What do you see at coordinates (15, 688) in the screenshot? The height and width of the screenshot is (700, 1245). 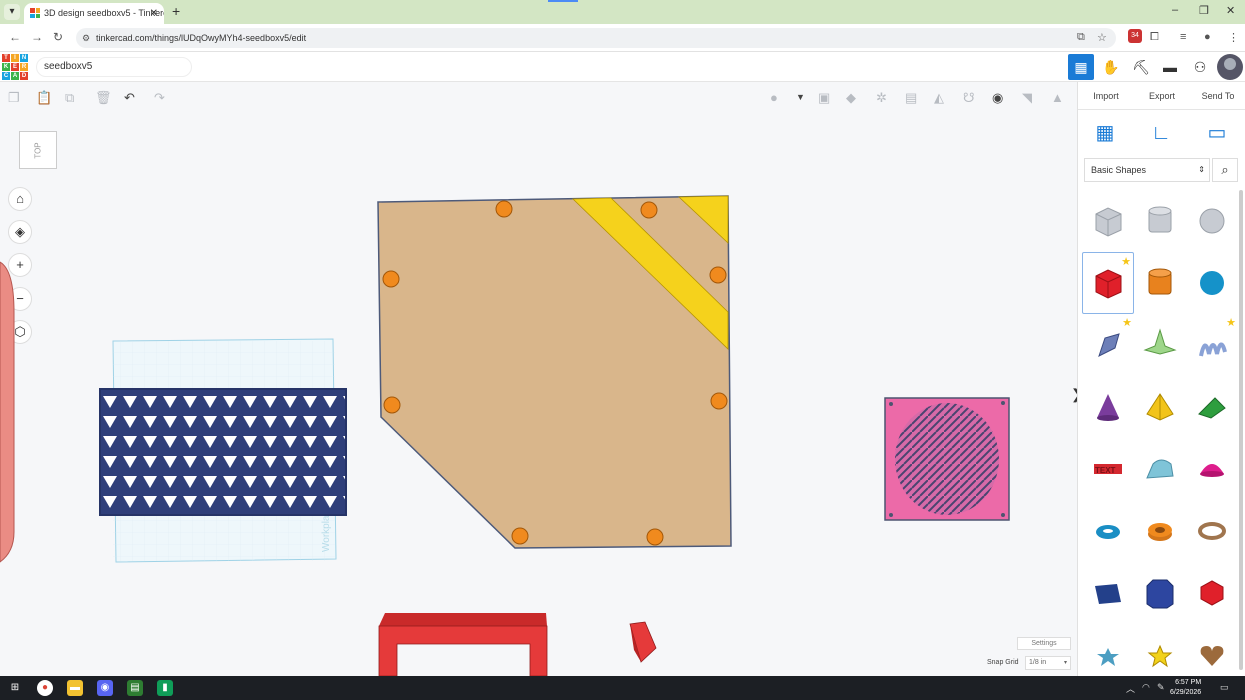 I see `windows-start-icon: ⊞` at bounding box center [15, 688].